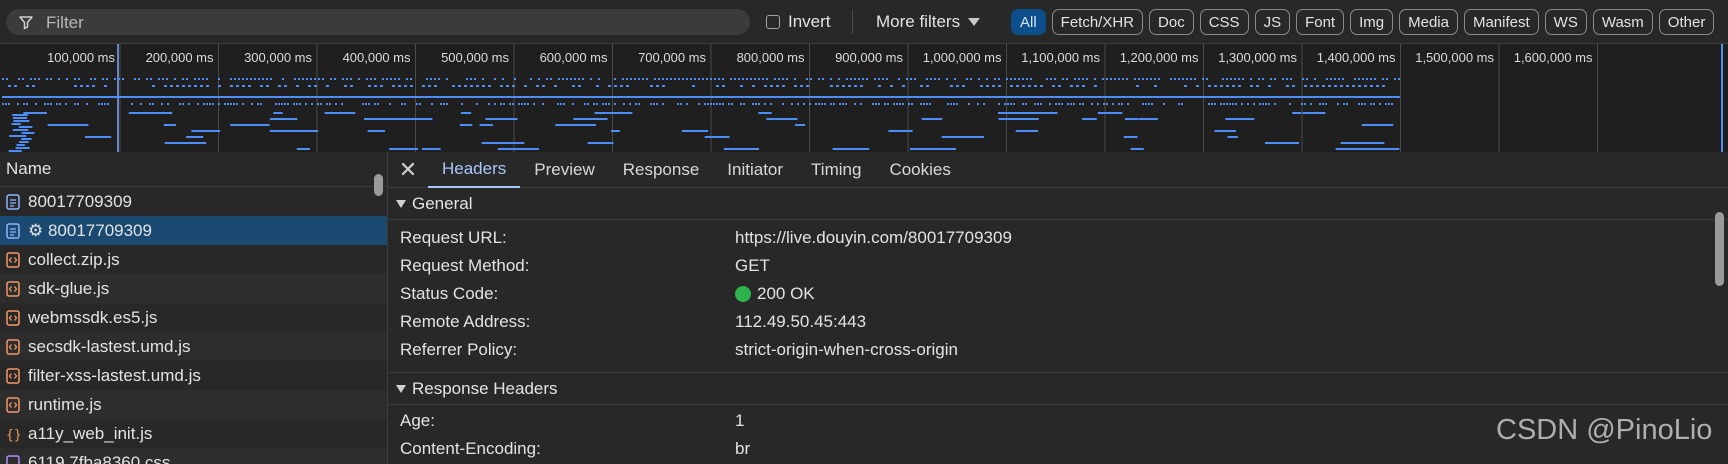 This screenshot has height=464, width=1728. I want to click on request-row: ⚙ 80017709309, so click(193, 230).